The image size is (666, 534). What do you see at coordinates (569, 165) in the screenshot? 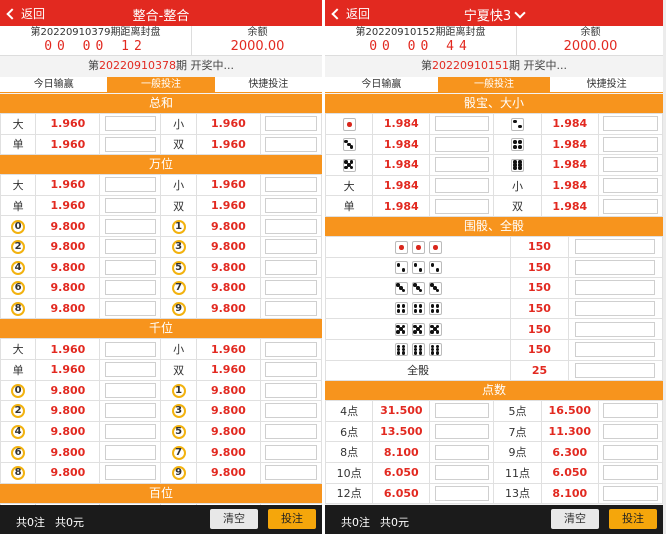
I see `odds-value: 1.984` at bounding box center [569, 165].